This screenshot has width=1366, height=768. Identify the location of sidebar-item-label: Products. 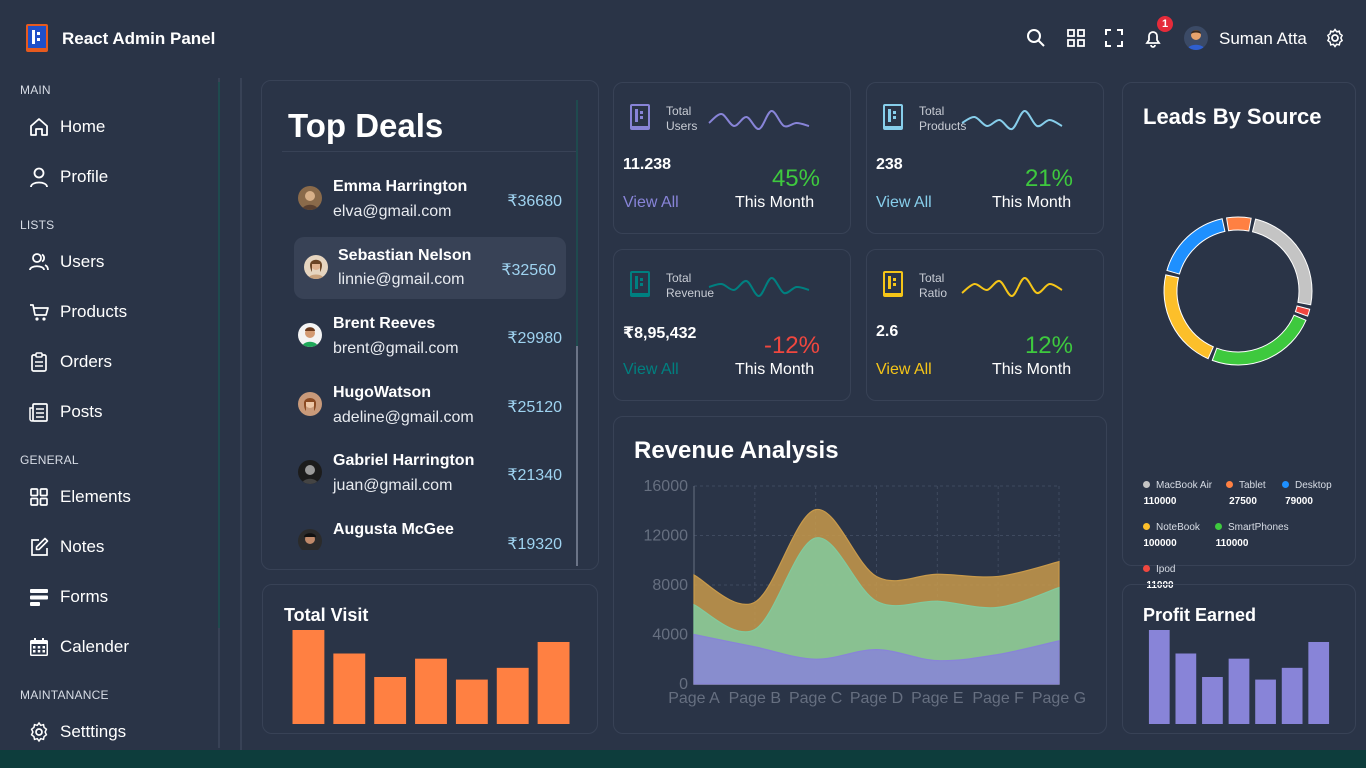
(94, 311).